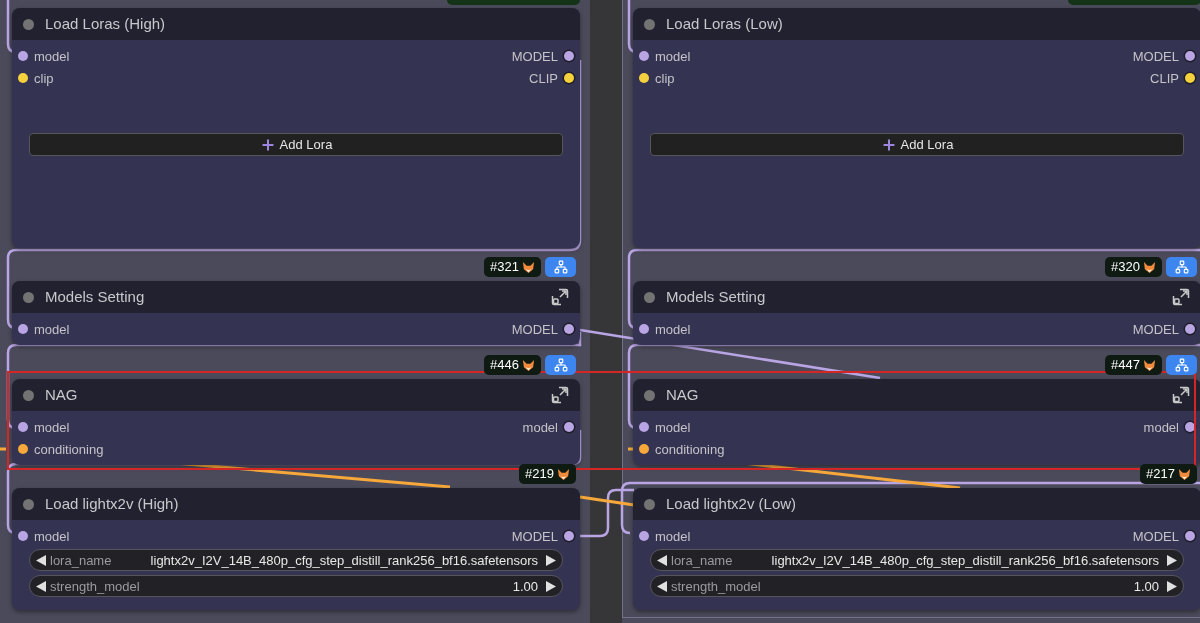 This screenshot has height=623, width=1200. Describe the element at coordinates (105, 23) in the screenshot. I see `node-title: Load Loras (High)` at that location.